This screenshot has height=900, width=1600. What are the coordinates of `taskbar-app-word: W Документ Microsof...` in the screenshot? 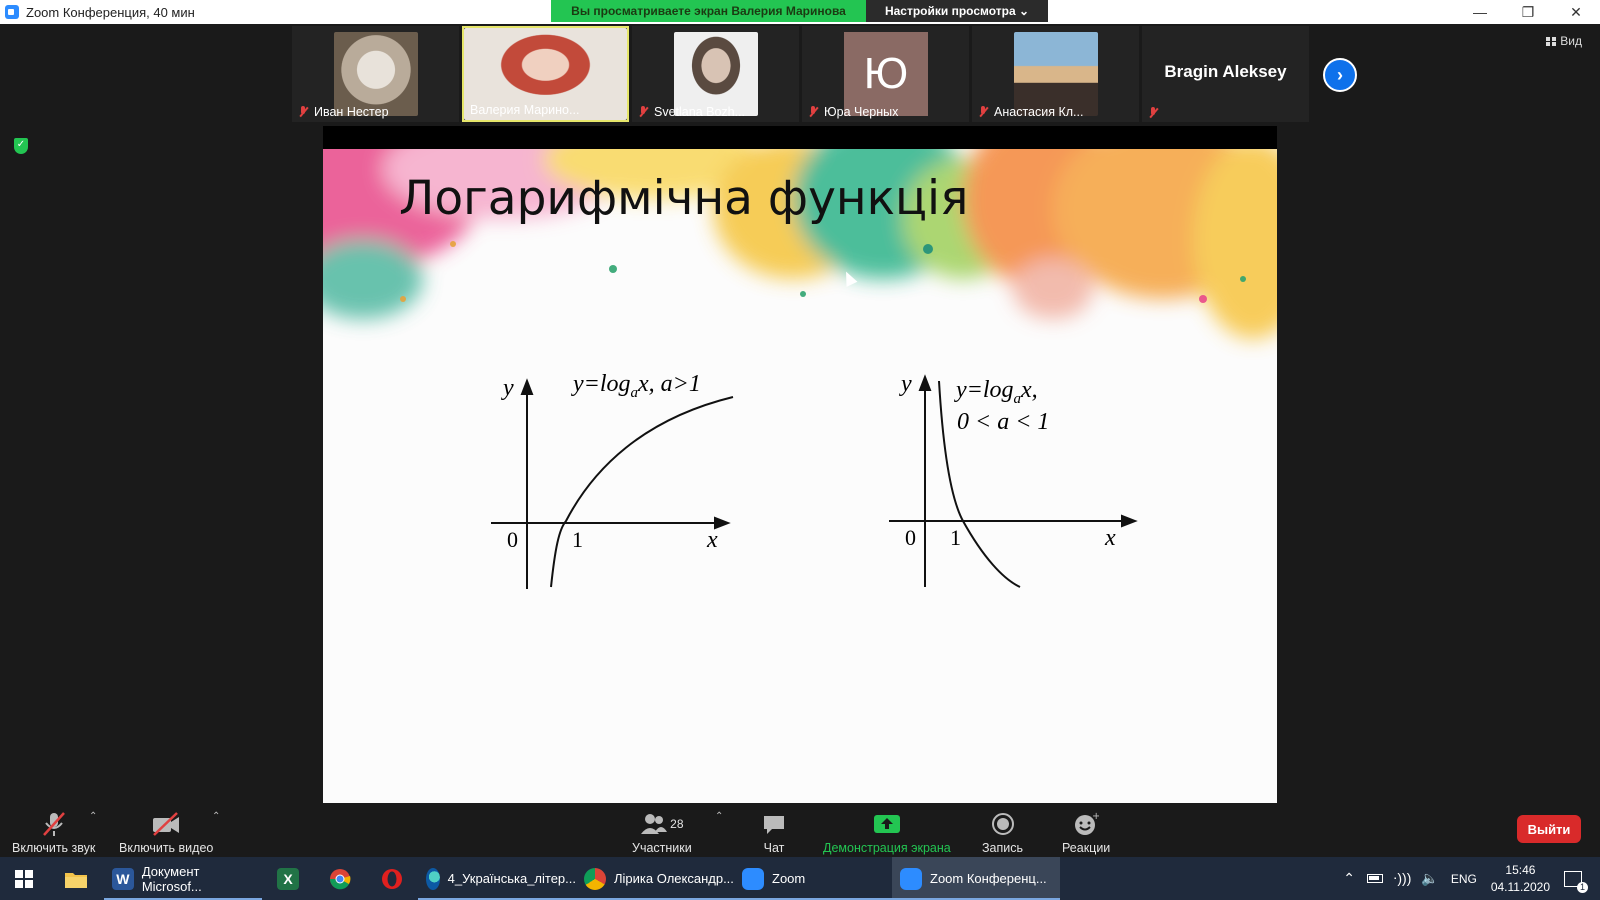 It's located at (183, 878).